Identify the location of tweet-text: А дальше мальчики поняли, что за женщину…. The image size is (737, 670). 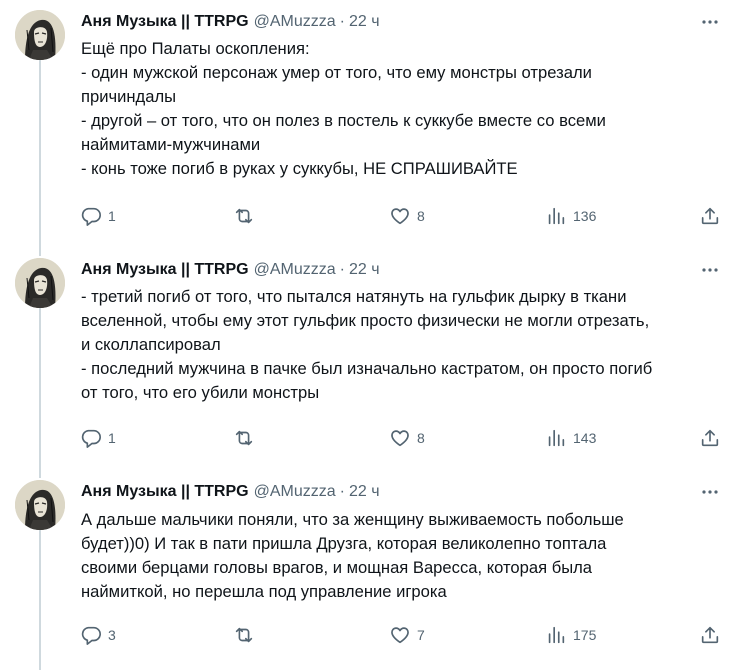
(401, 556).